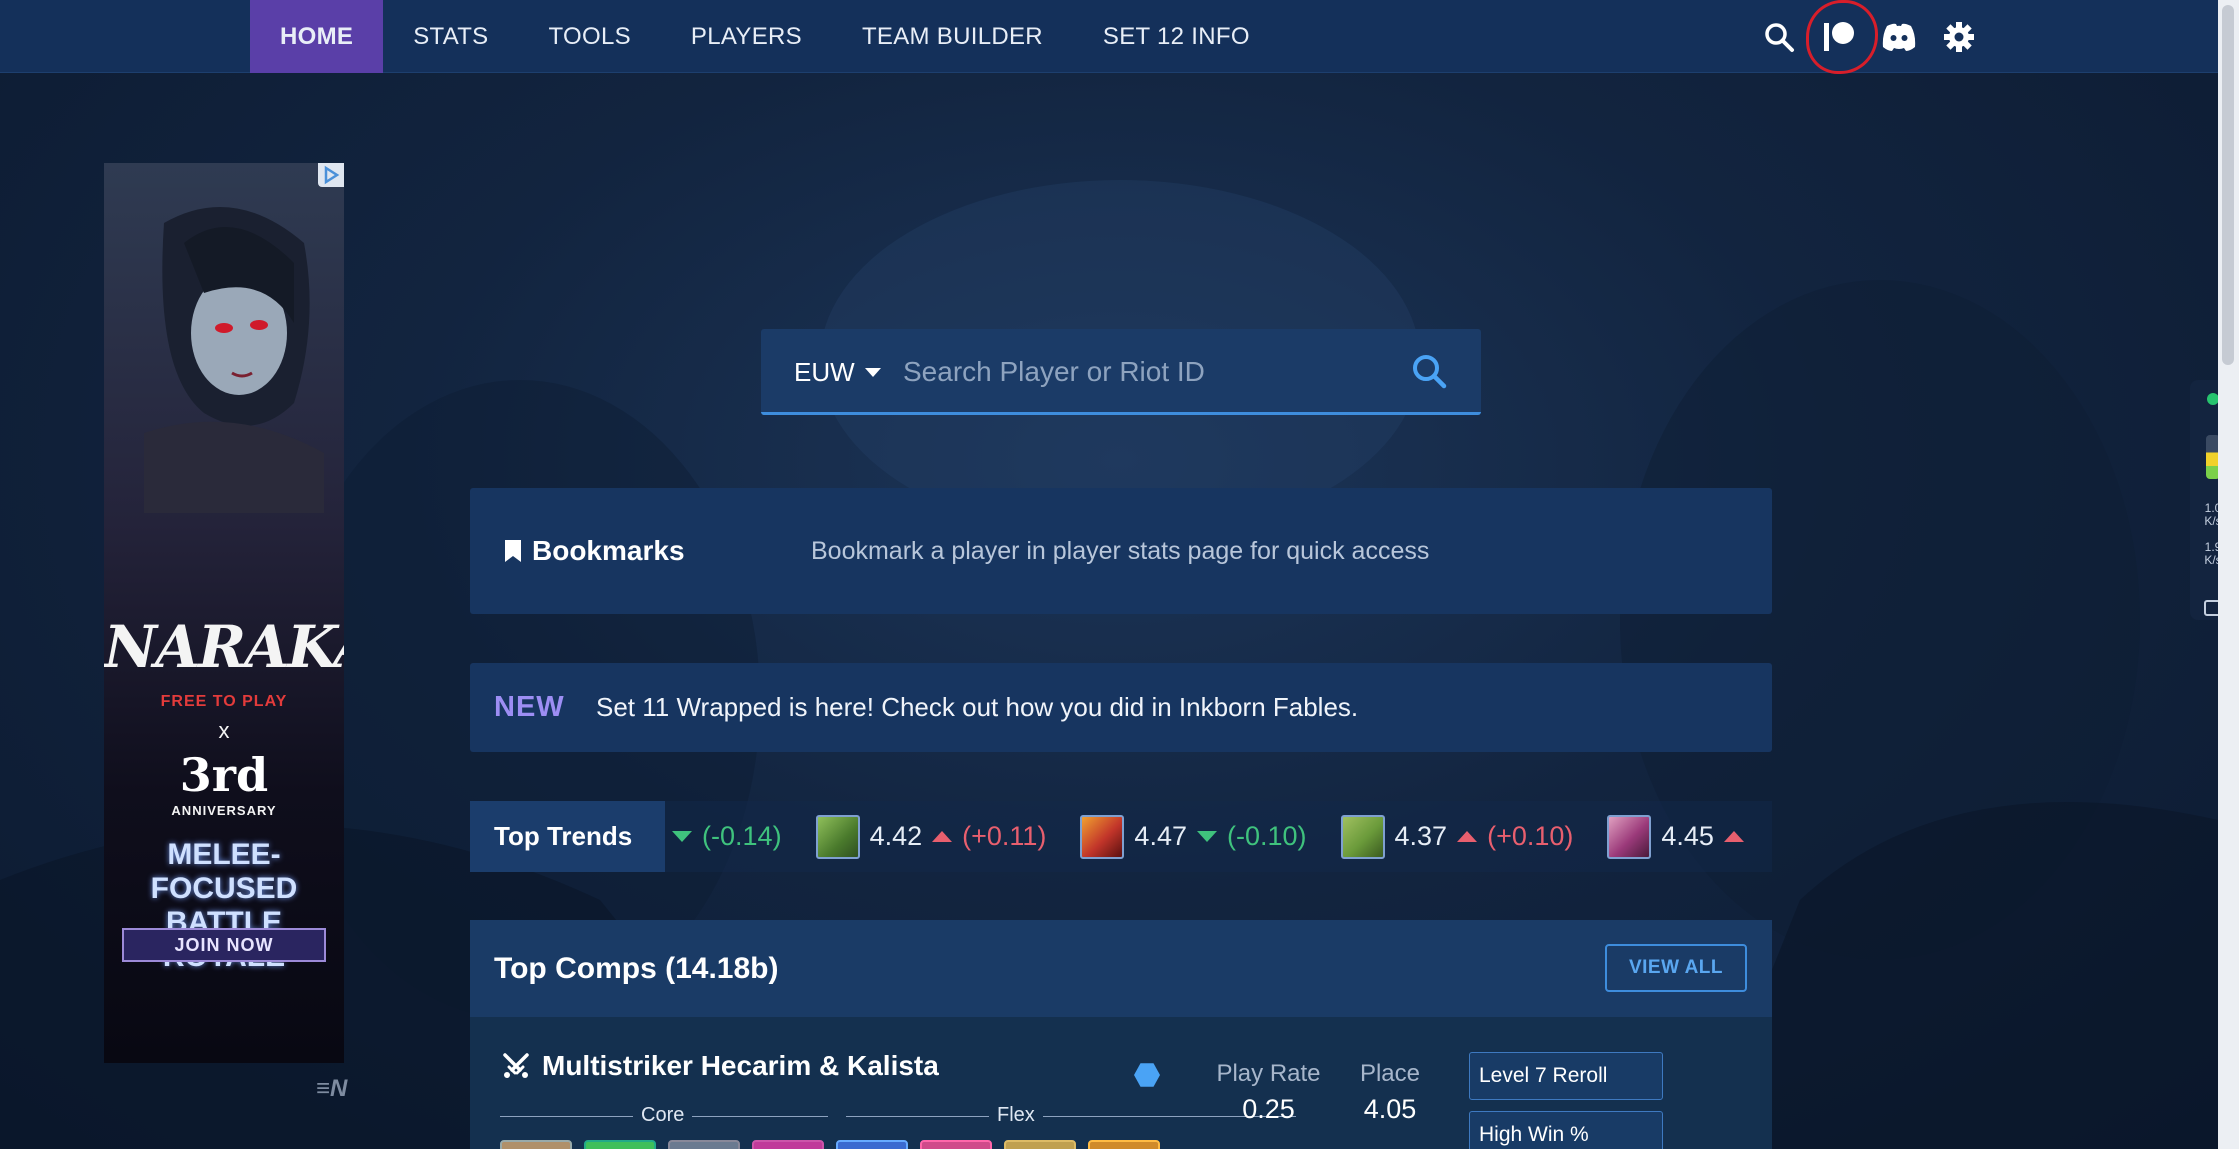 Image resolution: width=2239 pixels, height=1149 pixels. I want to click on trend-item: 4.47 (-0.10), so click(1193, 836).